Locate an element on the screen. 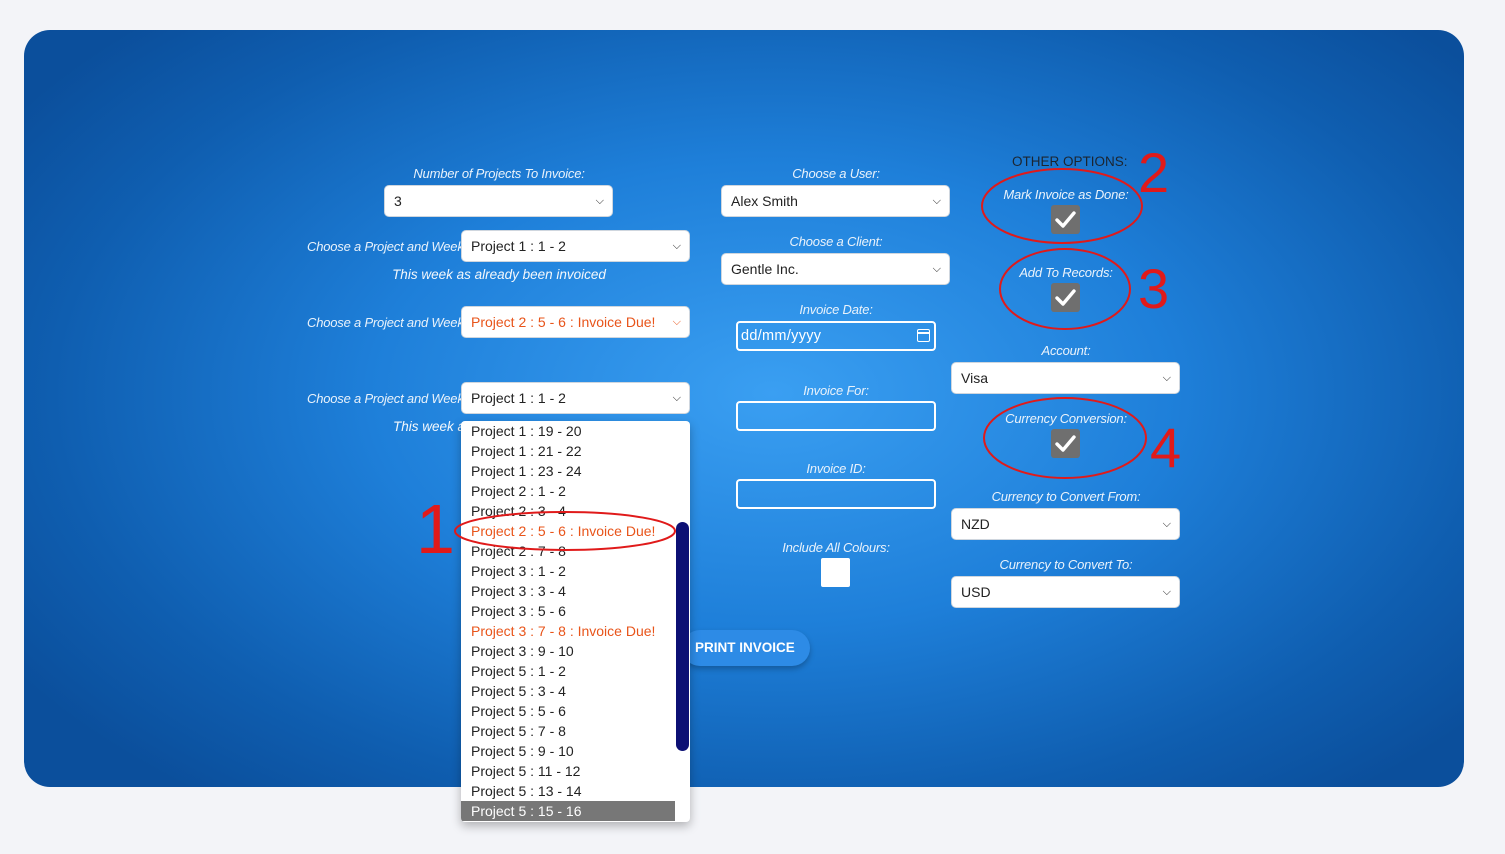 The image size is (1505, 854). account-label: Account: is located at coordinates (1066, 350).